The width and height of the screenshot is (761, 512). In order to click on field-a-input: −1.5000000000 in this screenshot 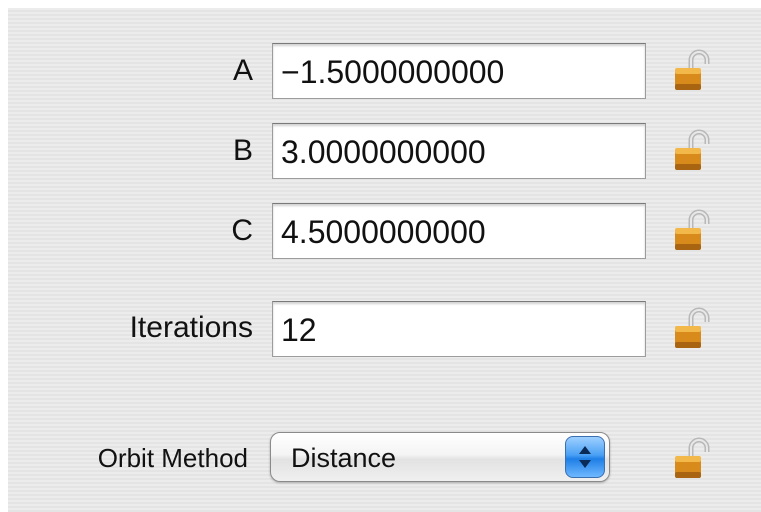, I will do `click(459, 71)`.